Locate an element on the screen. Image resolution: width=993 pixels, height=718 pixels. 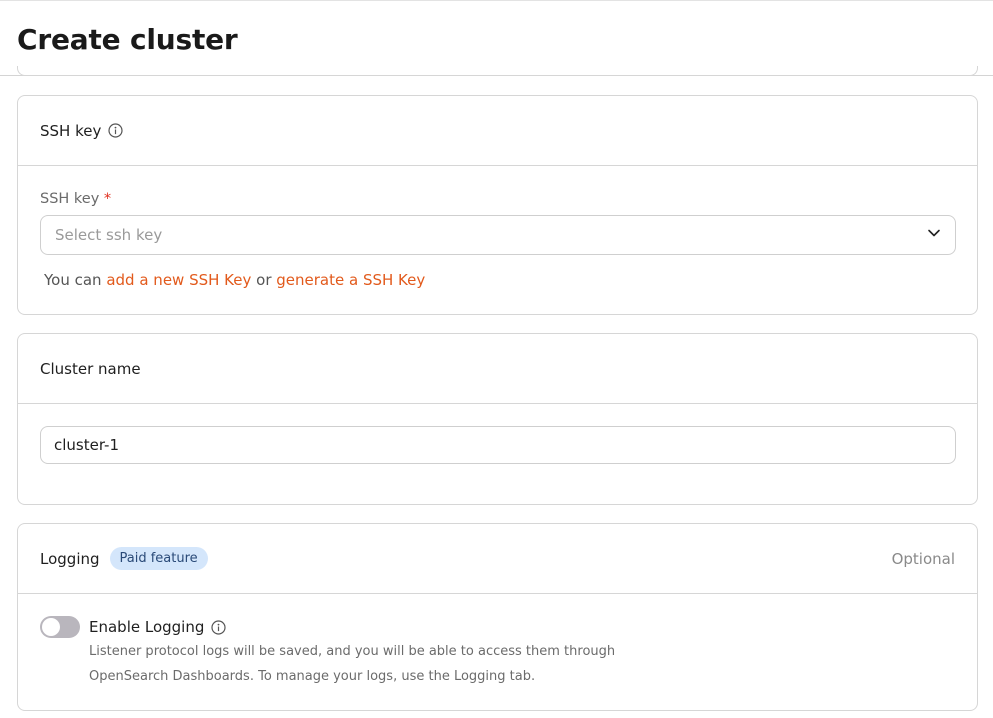
required-mark: * is located at coordinates (107, 199).